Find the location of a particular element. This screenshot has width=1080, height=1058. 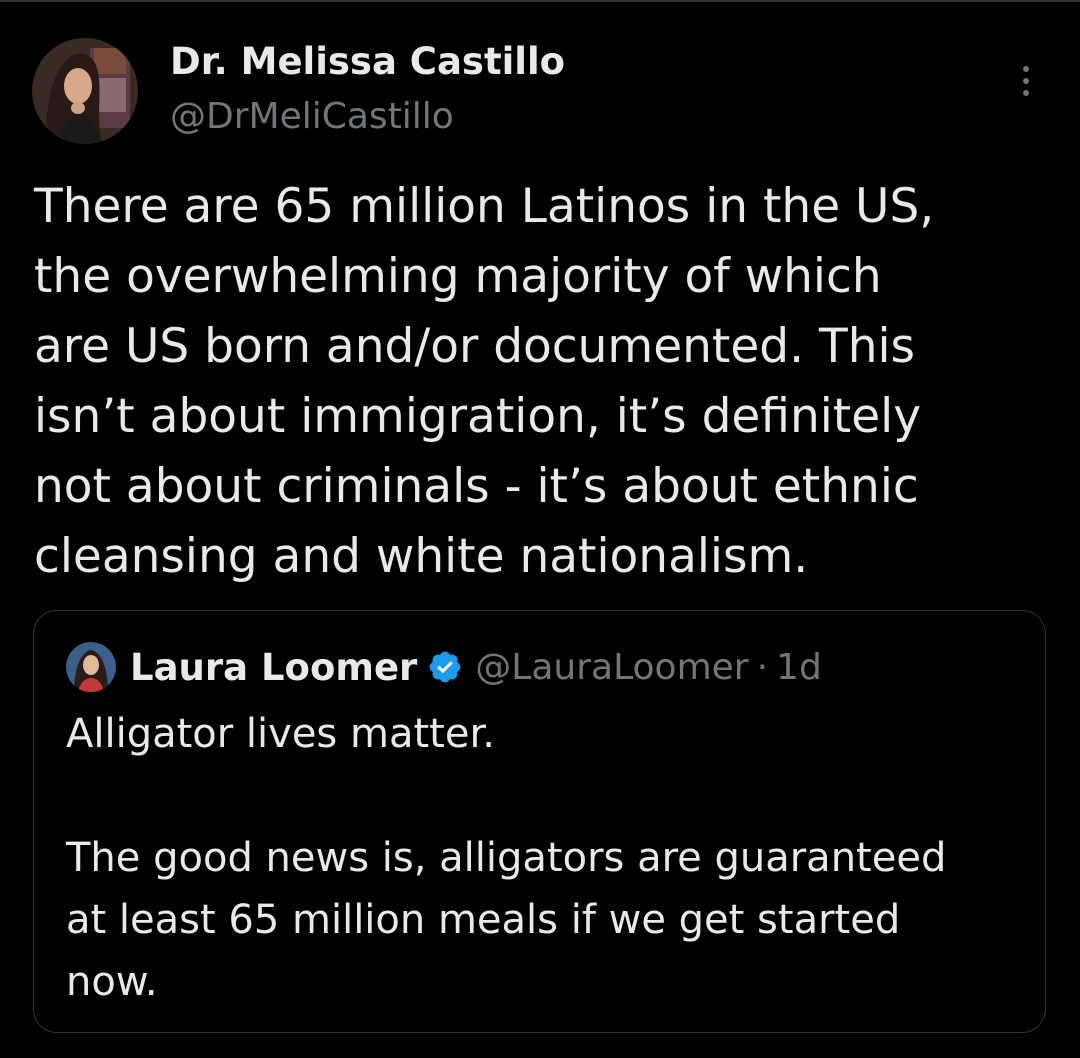

tweet-text-line: the overwhelming majority of which is located at coordinates (458, 276).